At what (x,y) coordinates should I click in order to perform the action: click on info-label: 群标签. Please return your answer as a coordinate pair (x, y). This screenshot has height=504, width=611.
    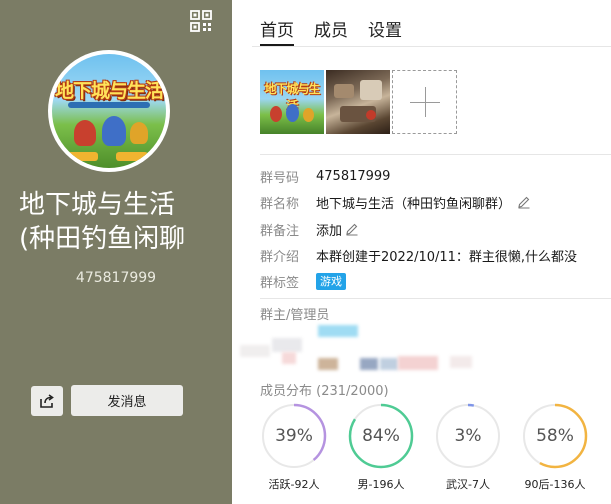
    Looking at the image, I should click on (280, 283).